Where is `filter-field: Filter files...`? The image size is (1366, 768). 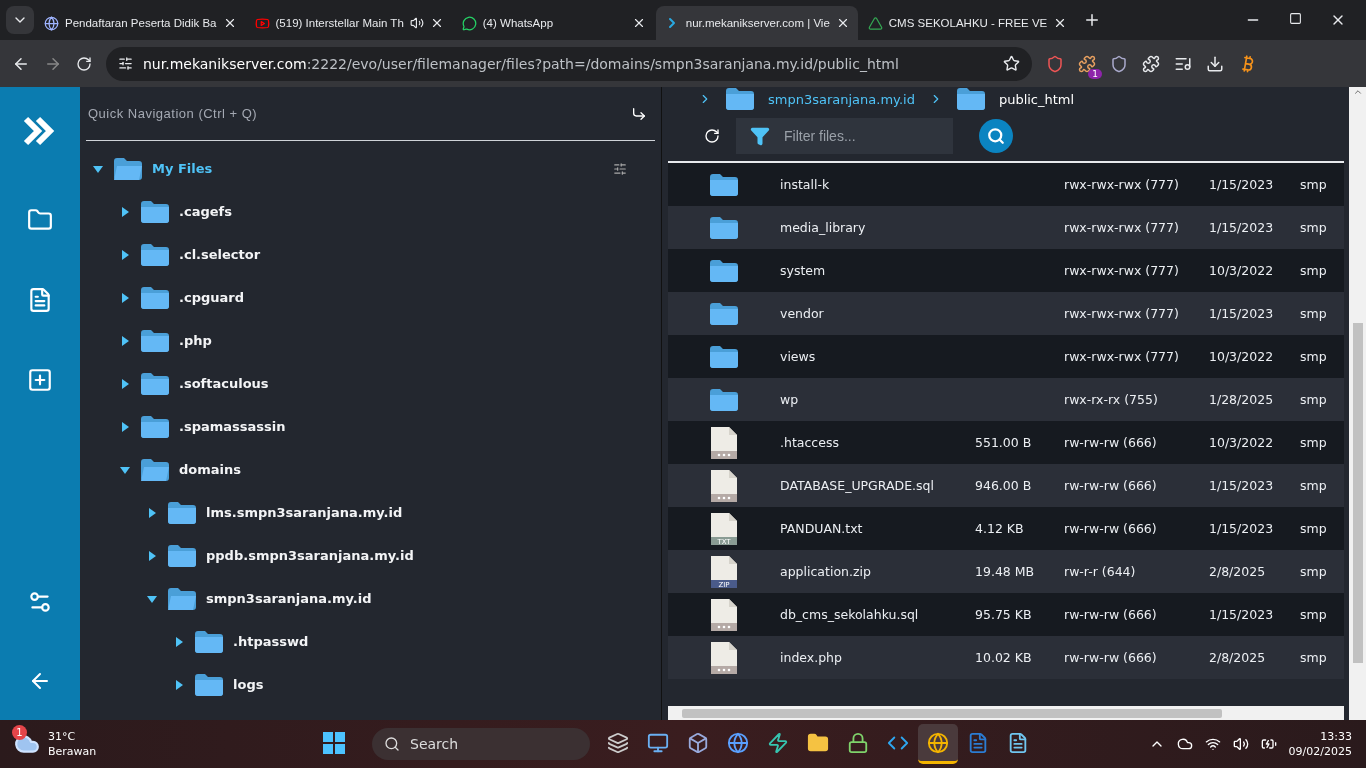
filter-field: Filter files... is located at coordinates (844, 136).